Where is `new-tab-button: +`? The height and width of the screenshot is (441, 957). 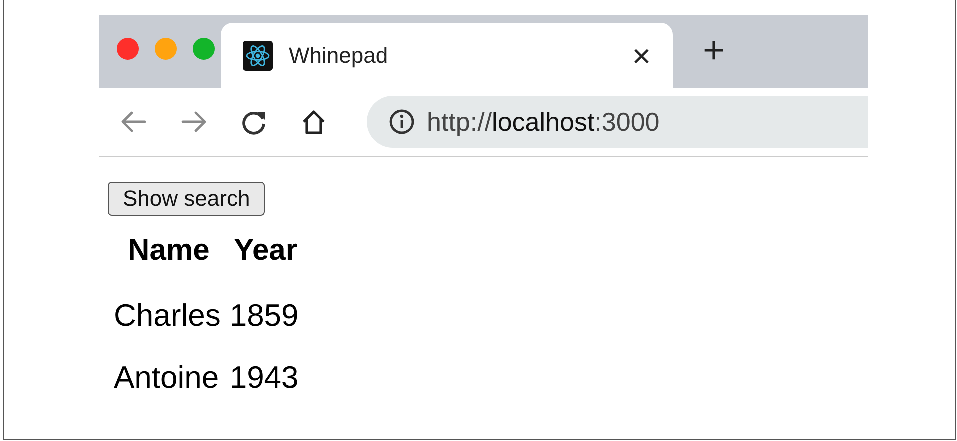
new-tab-button: + is located at coordinates (714, 51).